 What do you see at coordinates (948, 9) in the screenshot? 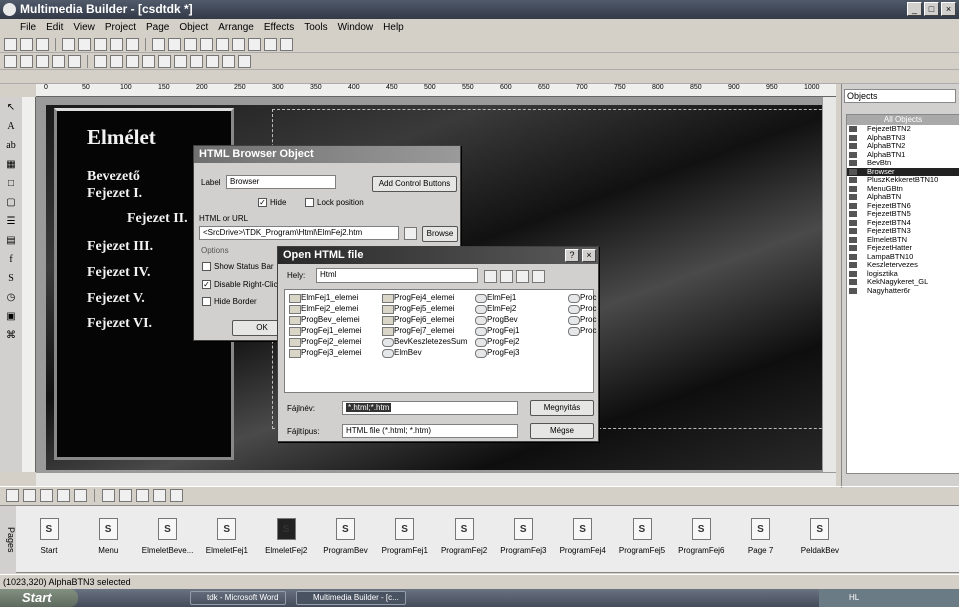
I see `close-button: ×` at bounding box center [948, 9].